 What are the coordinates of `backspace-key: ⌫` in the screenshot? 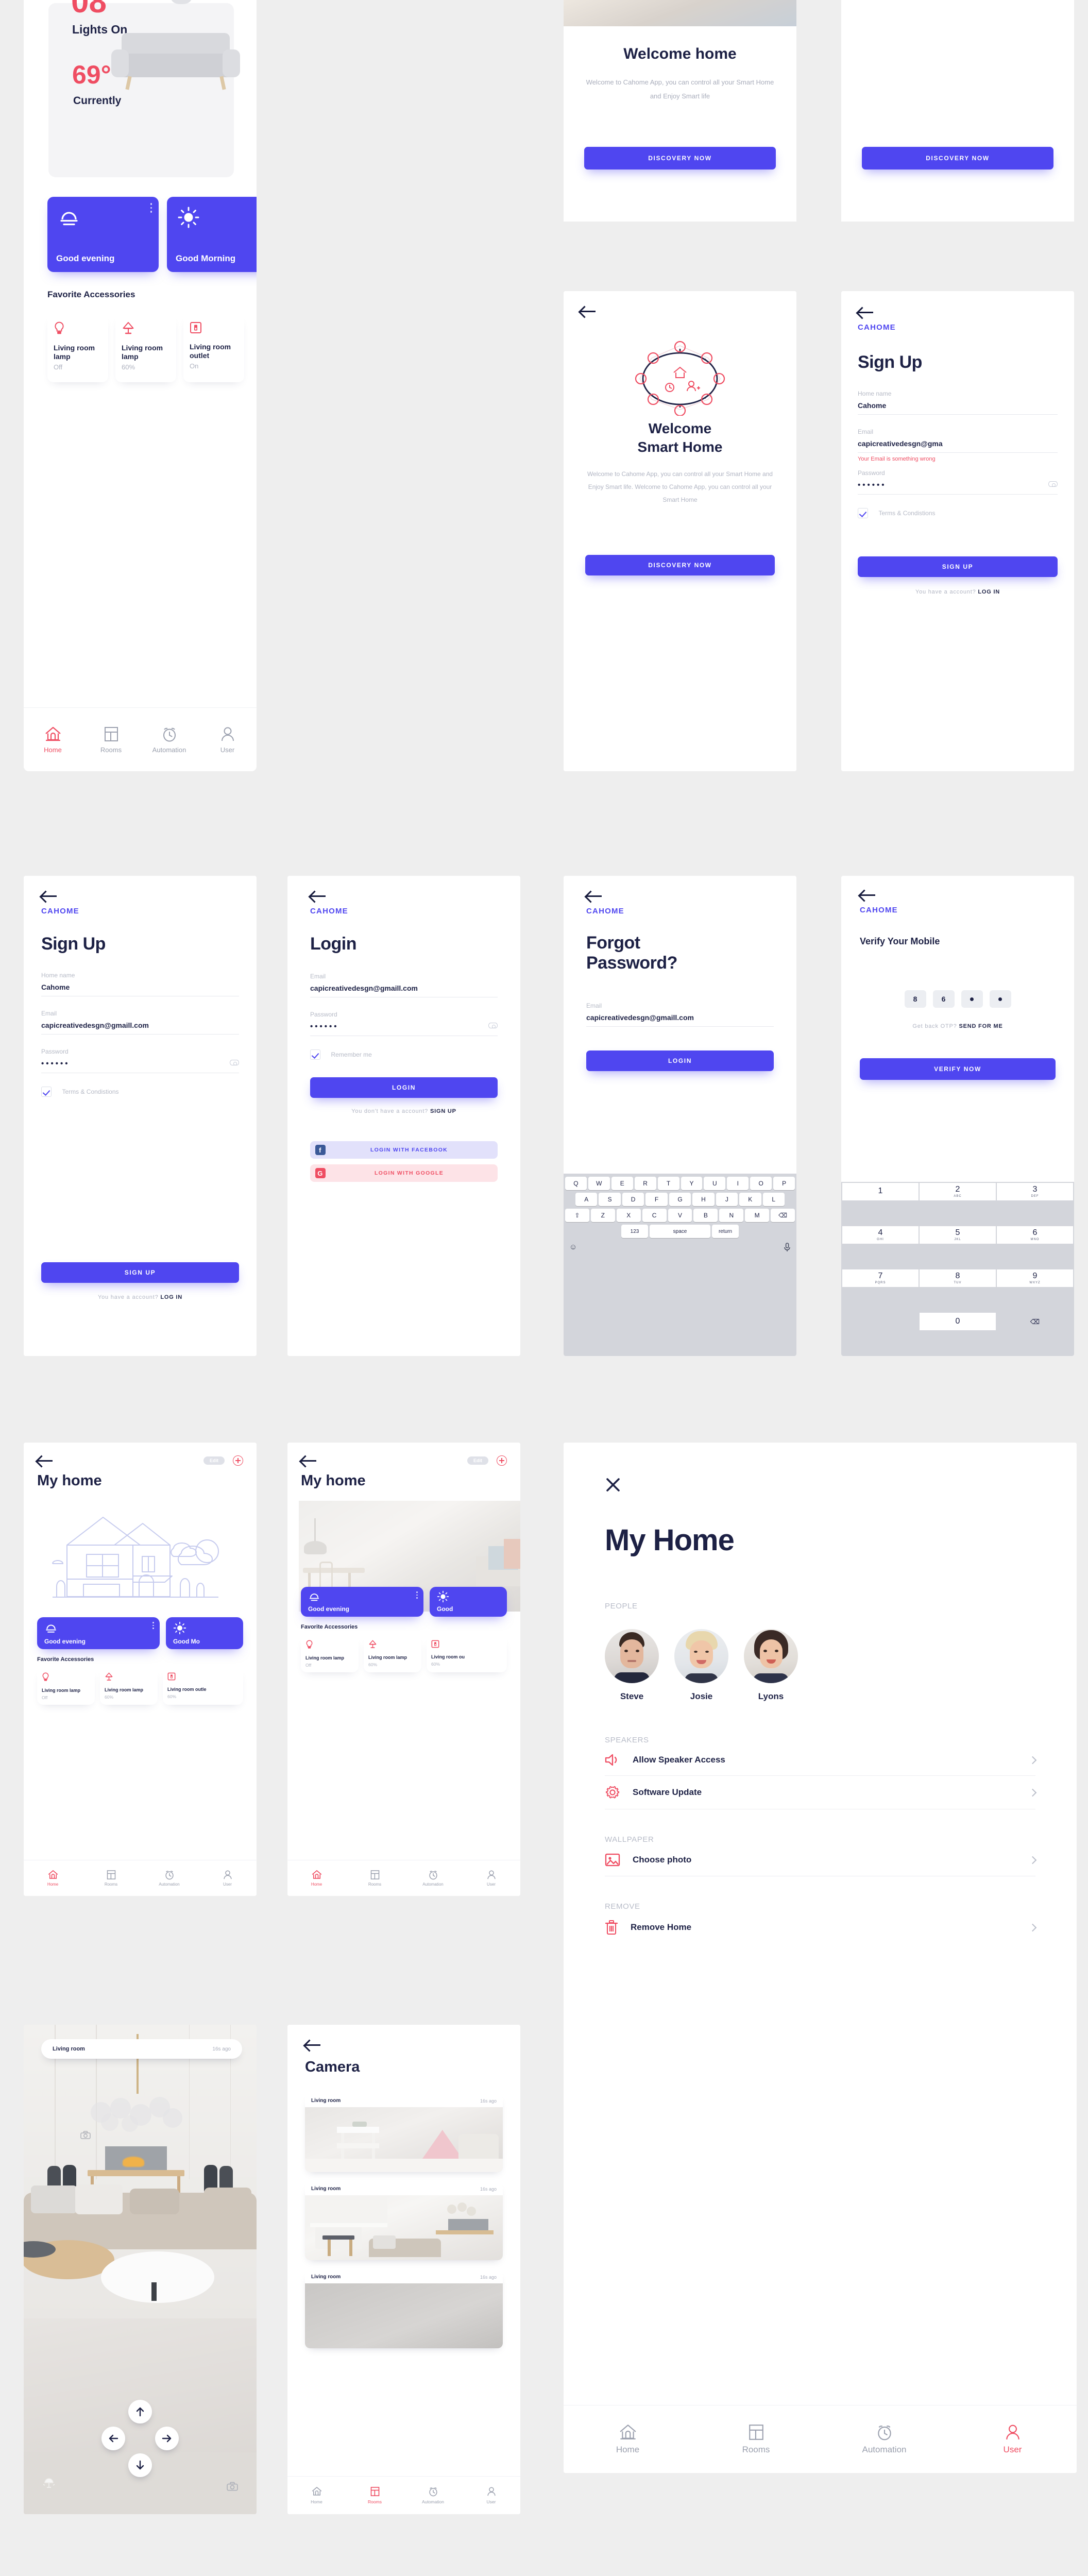 It's located at (783, 1215).